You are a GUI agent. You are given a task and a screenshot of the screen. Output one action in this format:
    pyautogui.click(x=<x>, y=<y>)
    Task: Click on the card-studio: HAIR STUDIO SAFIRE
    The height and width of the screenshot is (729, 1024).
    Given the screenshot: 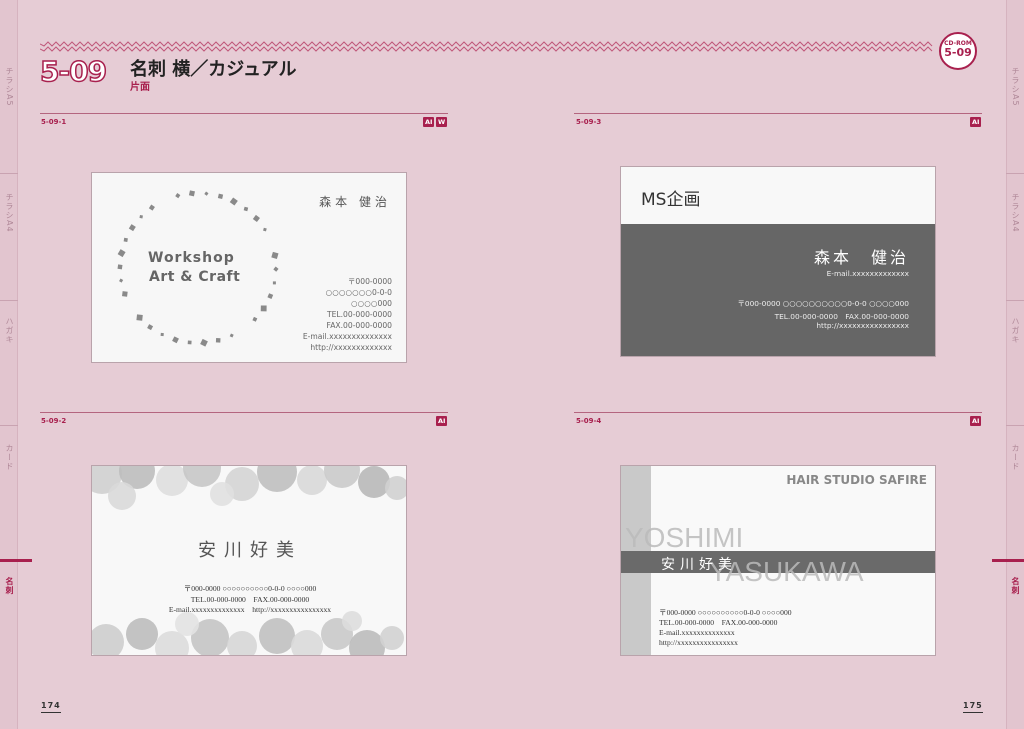 What is the action you would take?
    pyautogui.click(x=856, y=480)
    